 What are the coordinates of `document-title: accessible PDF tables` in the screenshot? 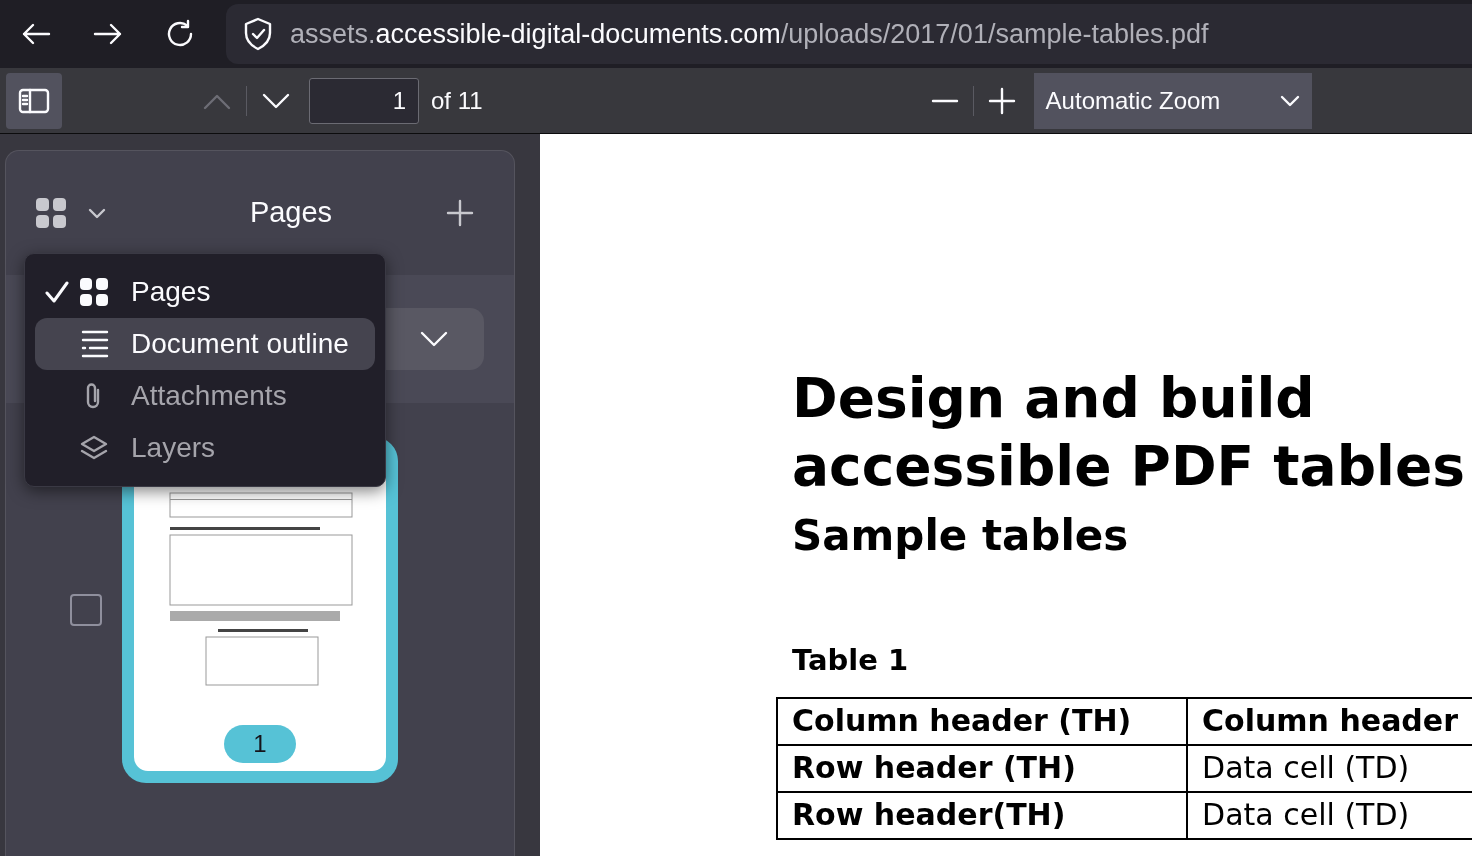 It's located at (1129, 466).